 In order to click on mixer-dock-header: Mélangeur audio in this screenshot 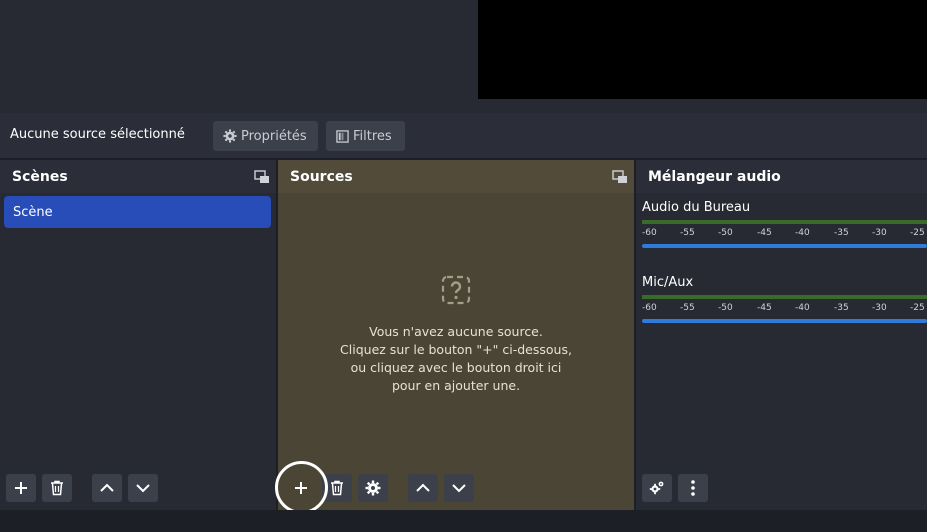, I will do `click(781, 176)`.